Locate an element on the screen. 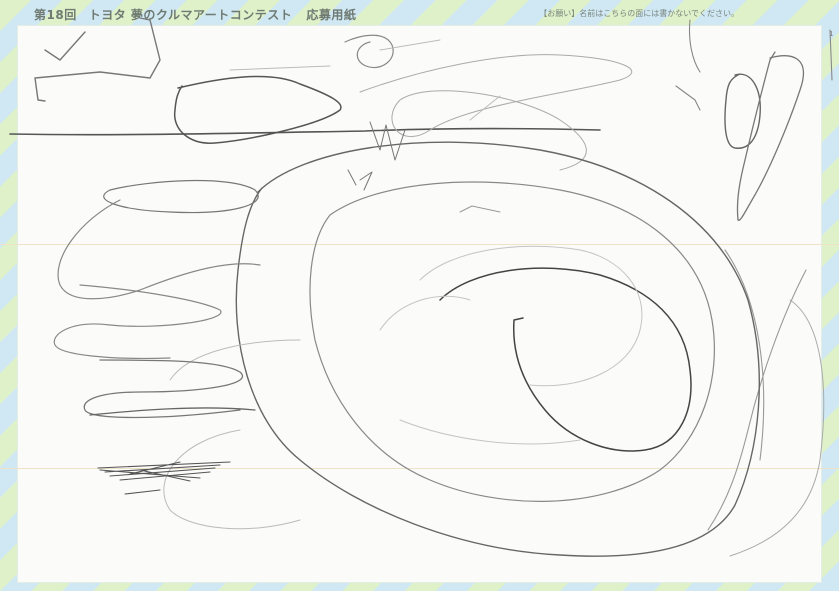 The width and height of the screenshot is (839, 591). scribble-right-oval is located at coordinates (742, 111).